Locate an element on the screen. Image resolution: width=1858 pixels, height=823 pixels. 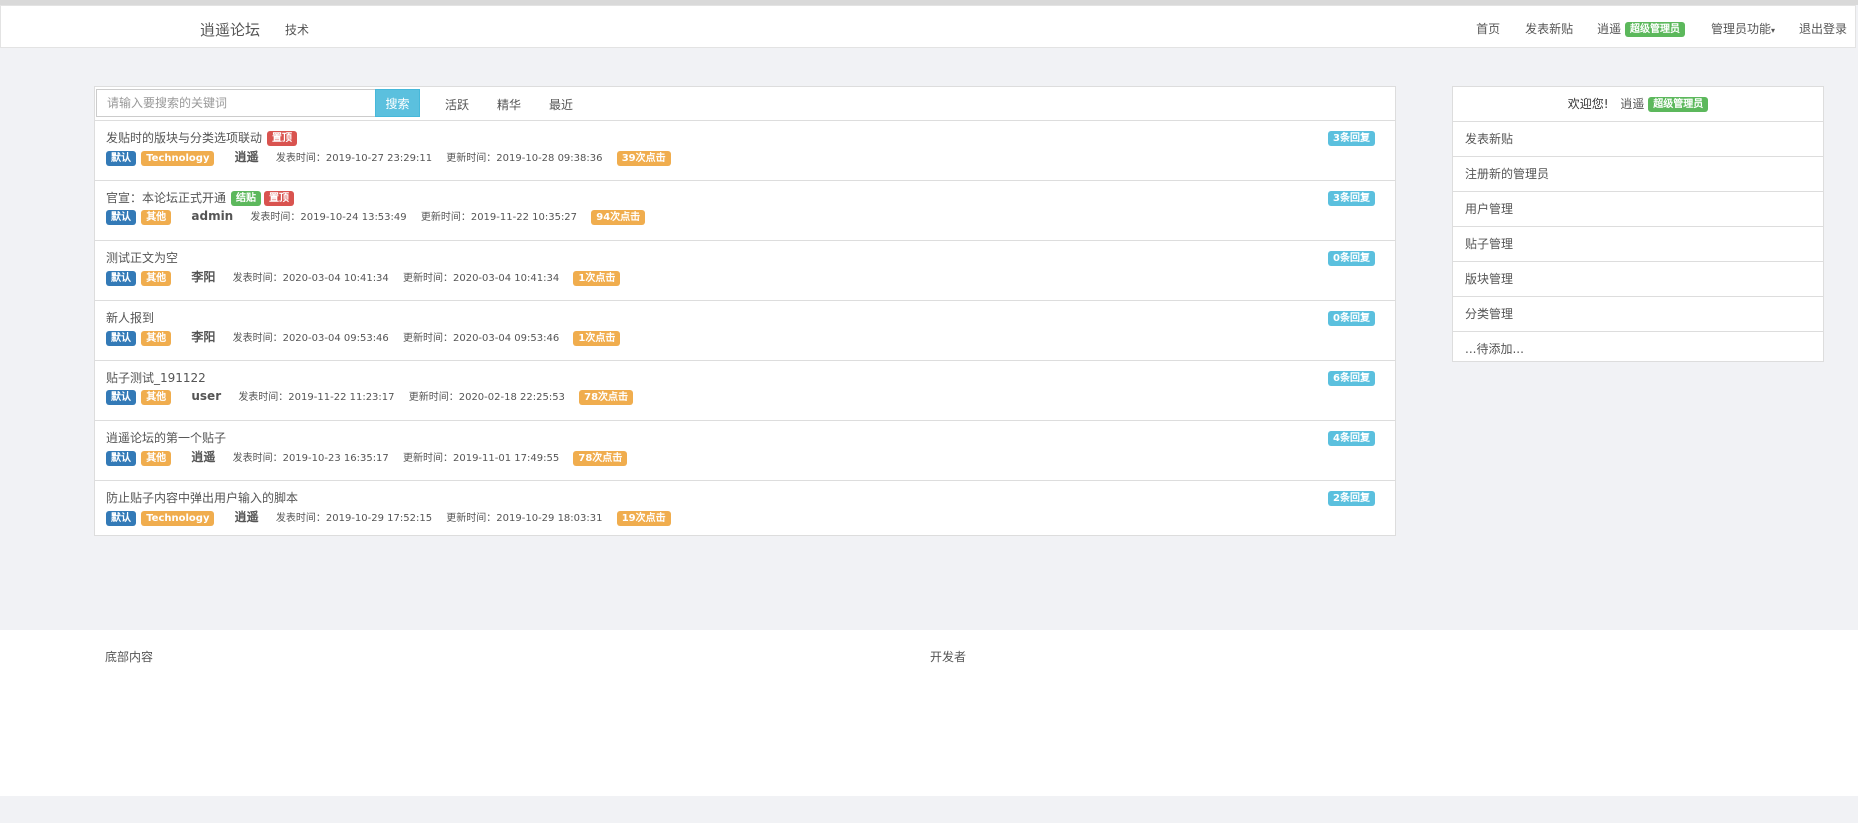
reply-count-badge: 4条回复 is located at coordinates (1351, 438).